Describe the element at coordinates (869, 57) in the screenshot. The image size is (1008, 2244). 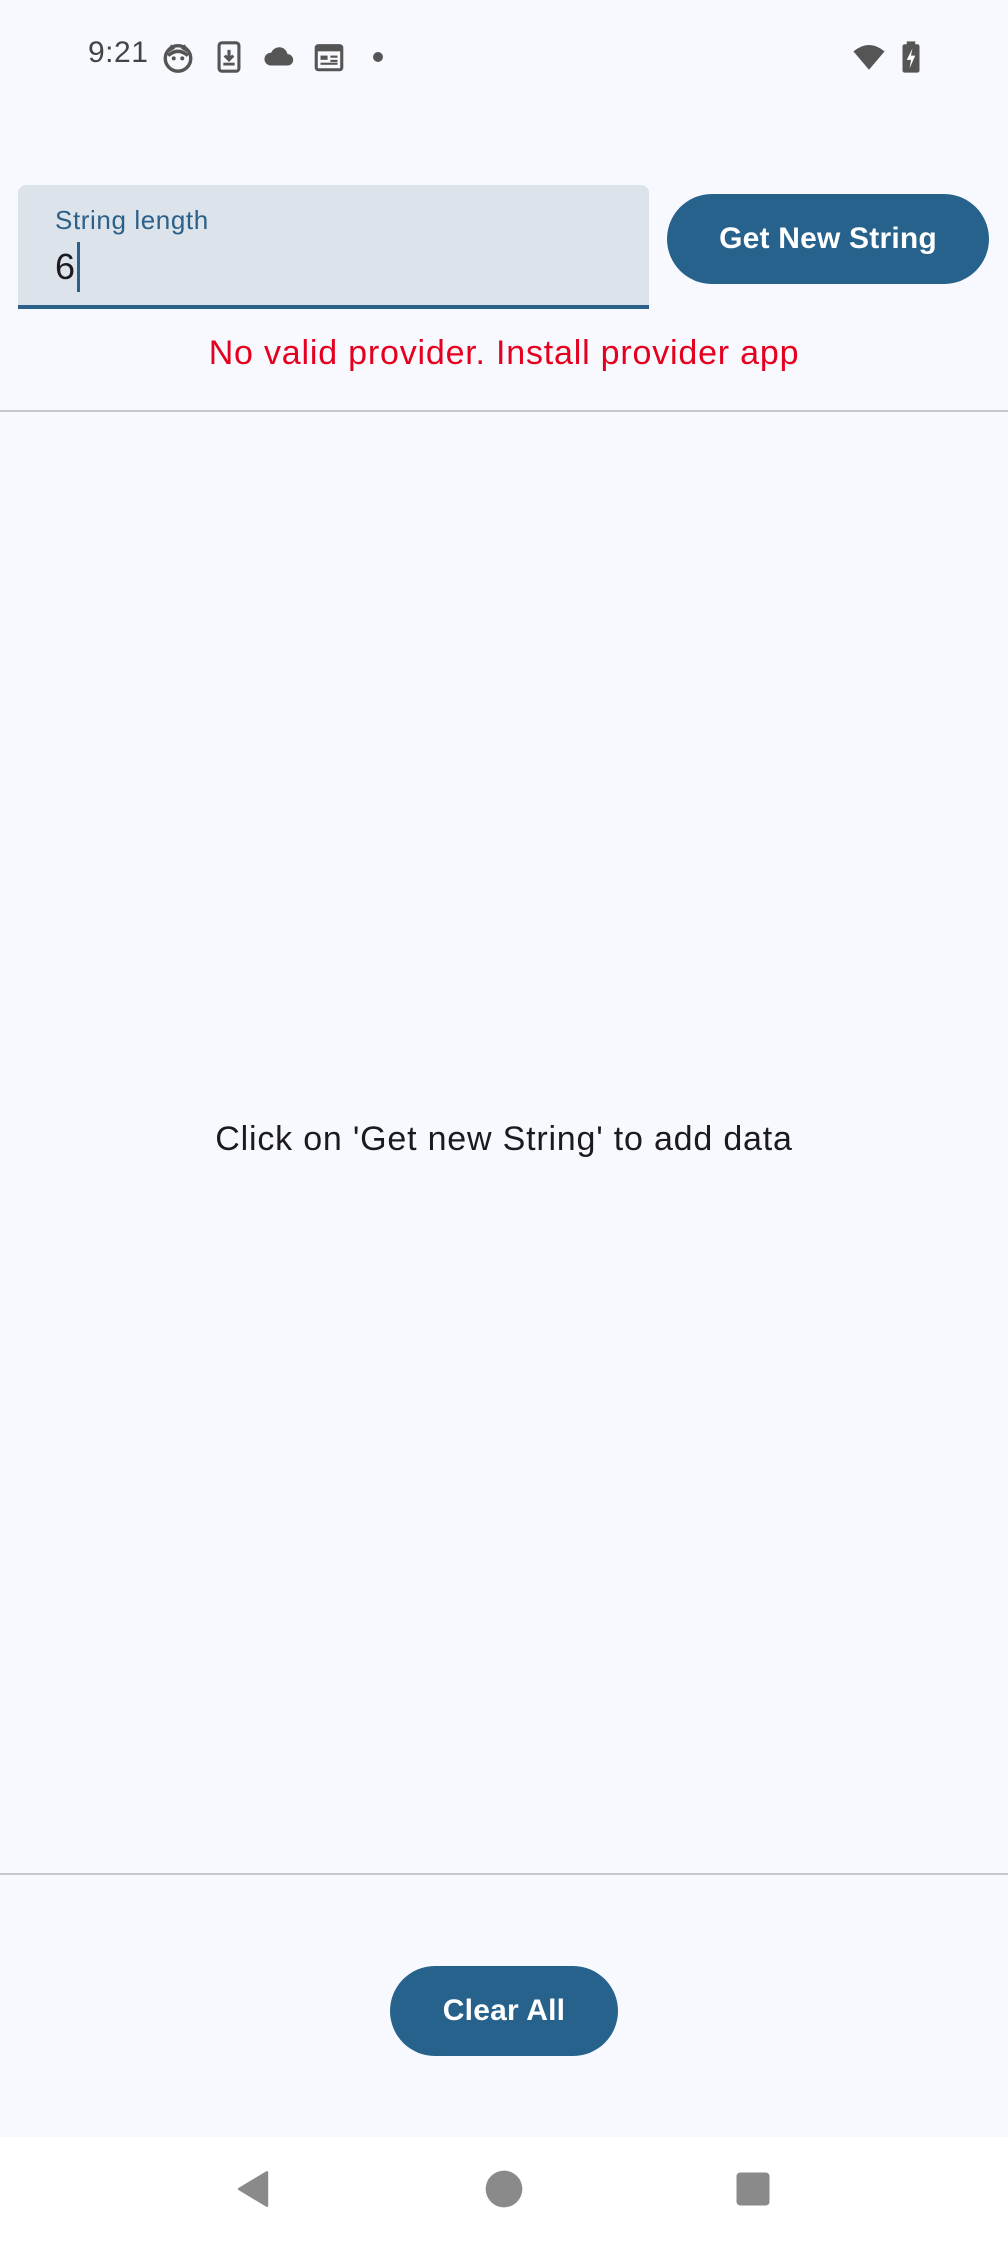
I see `wifi-icon` at that location.